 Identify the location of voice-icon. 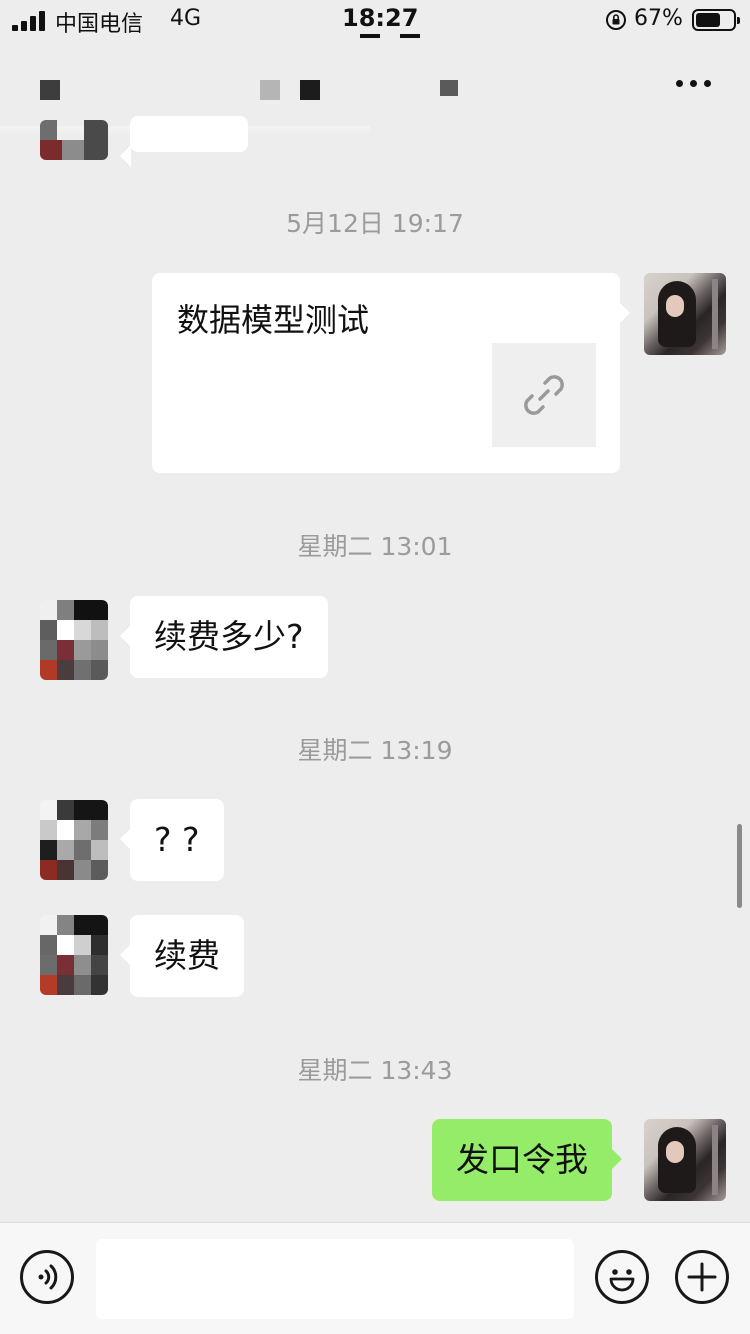
(48, 1277).